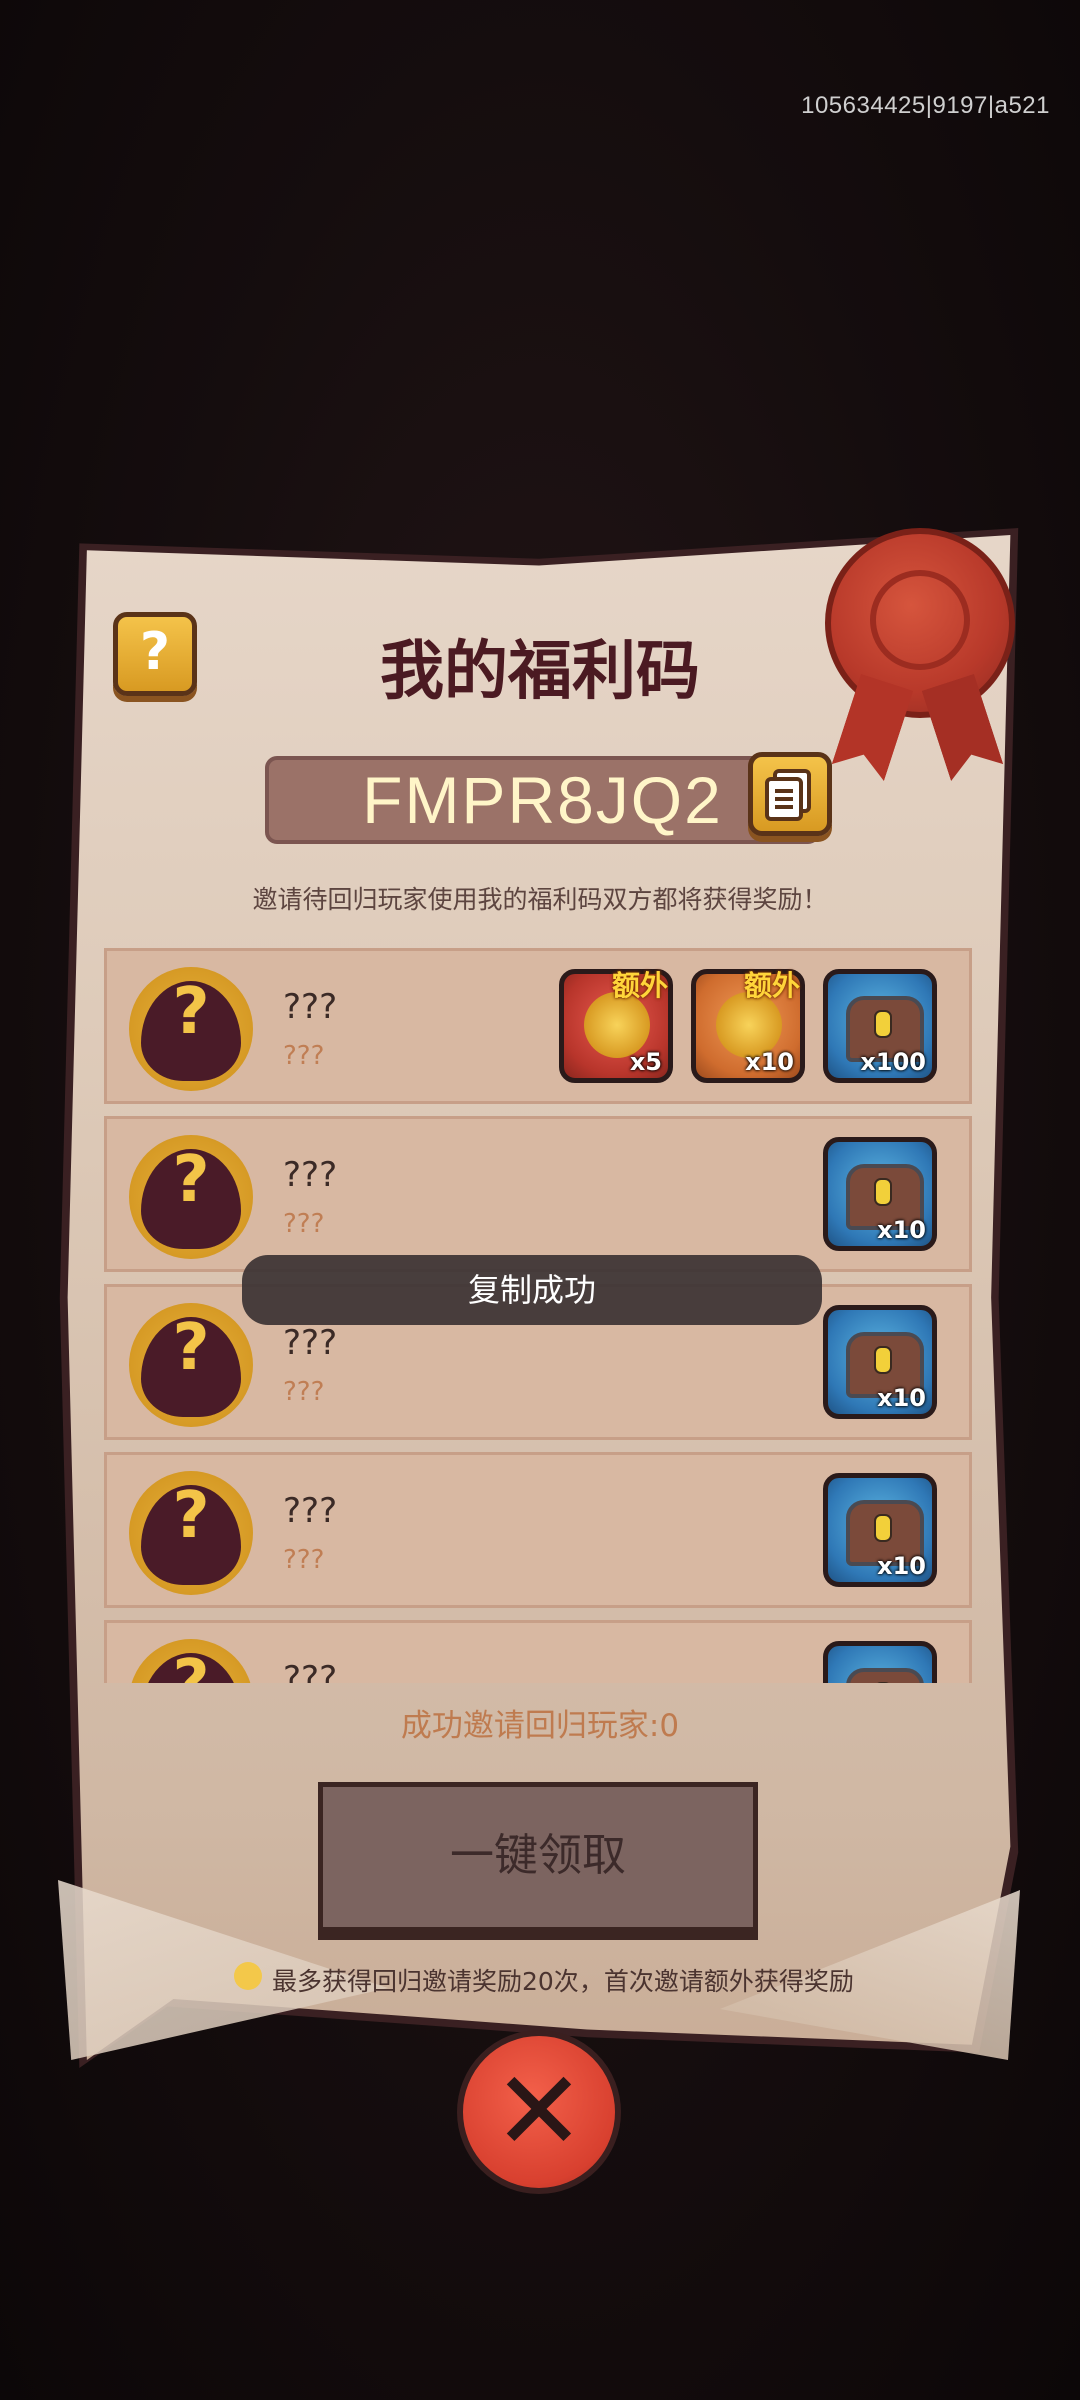  I want to click on coin-icon, so click(248, 1976).